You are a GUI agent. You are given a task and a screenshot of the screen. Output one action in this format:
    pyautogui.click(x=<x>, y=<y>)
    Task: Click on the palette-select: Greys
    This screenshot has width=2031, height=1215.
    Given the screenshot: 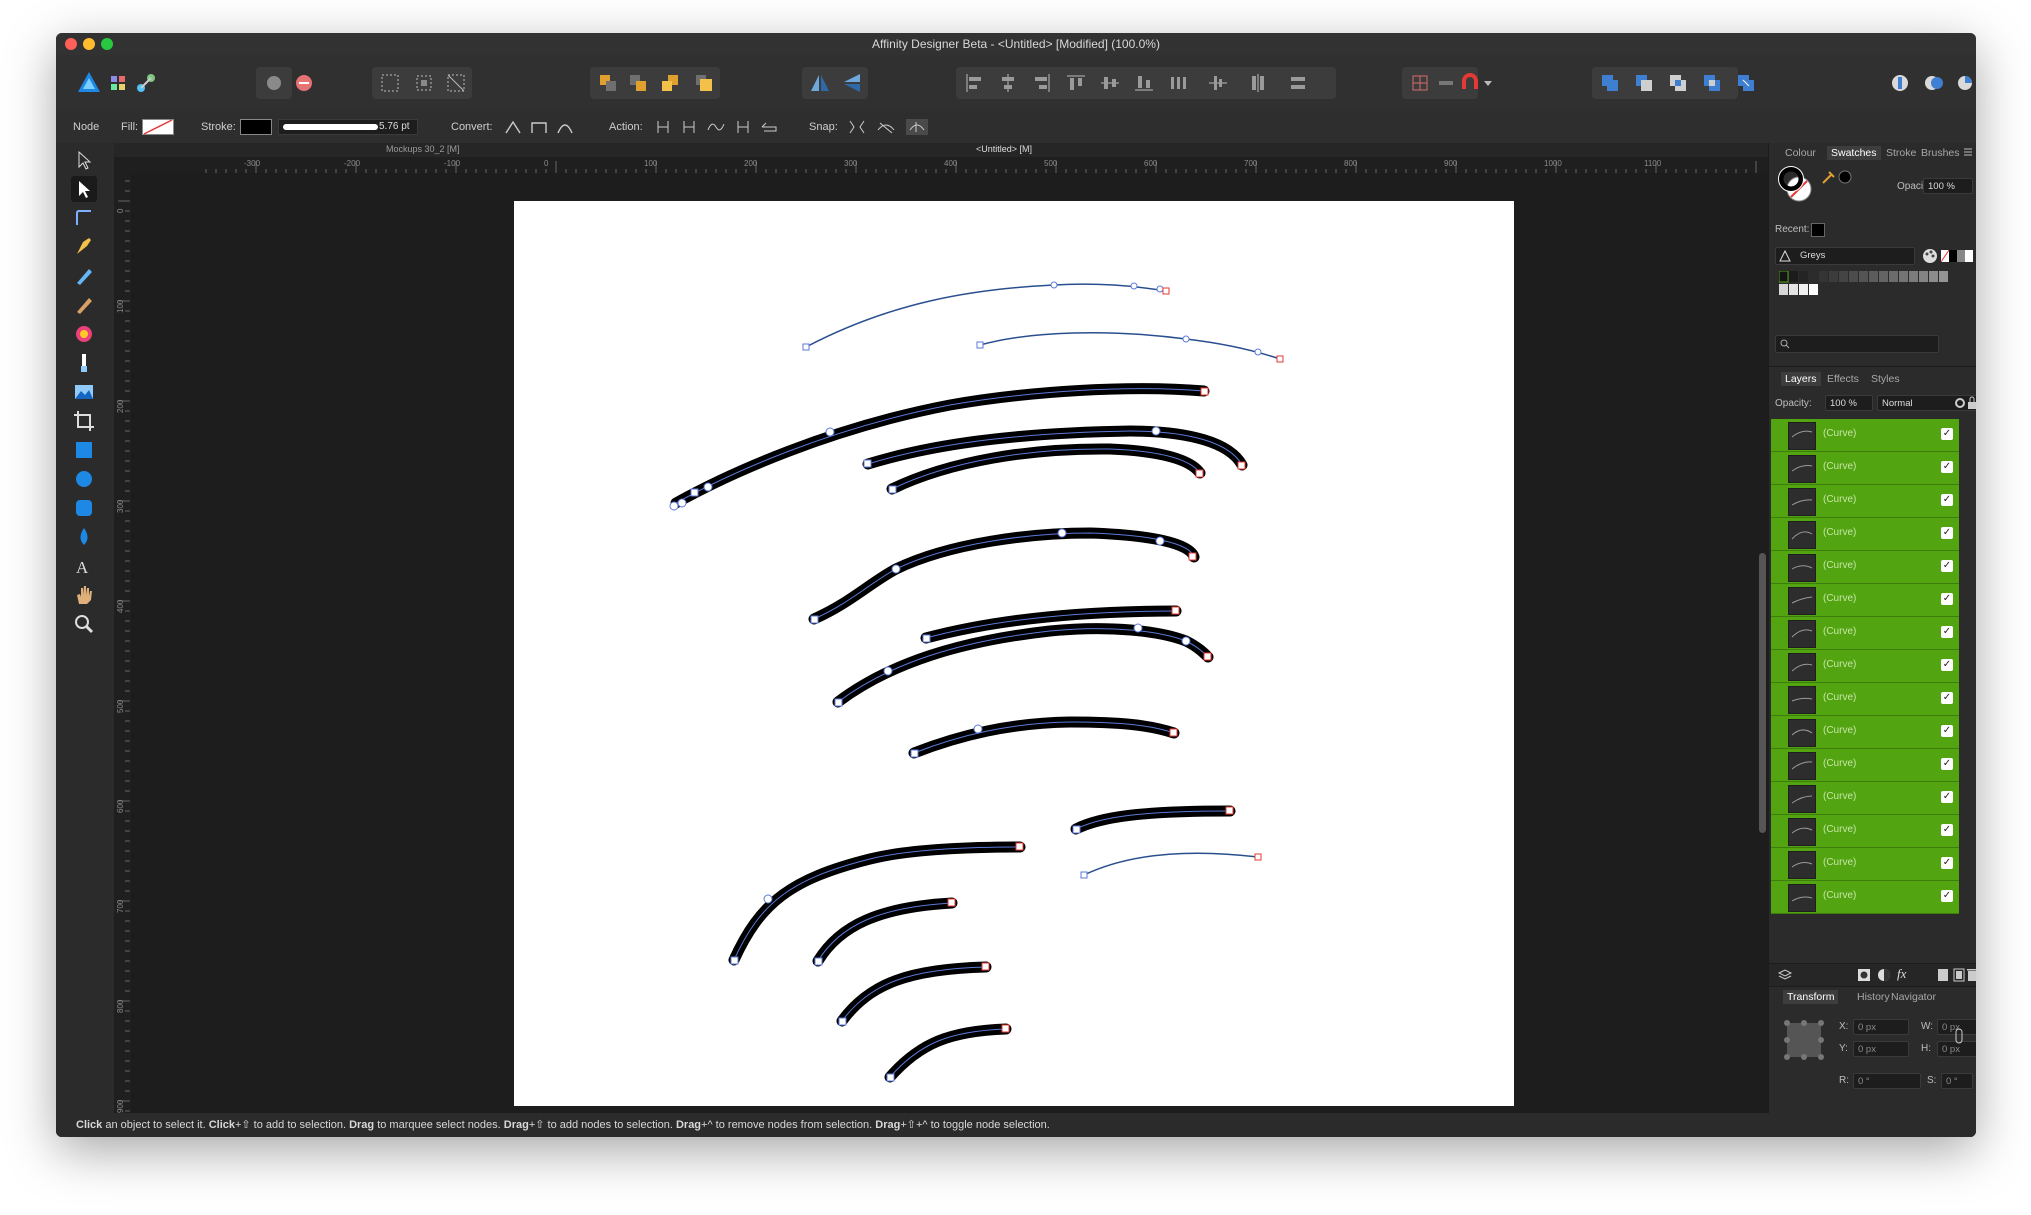 What is the action you would take?
    pyautogui.click(x=1845, y=256)
    